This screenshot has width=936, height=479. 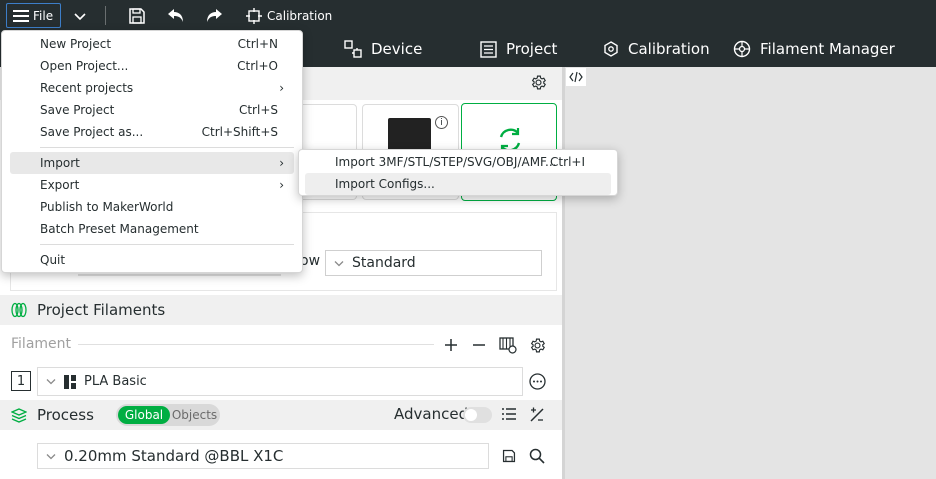 I want to click on printer-settings-button, so click(x=538, y=82).